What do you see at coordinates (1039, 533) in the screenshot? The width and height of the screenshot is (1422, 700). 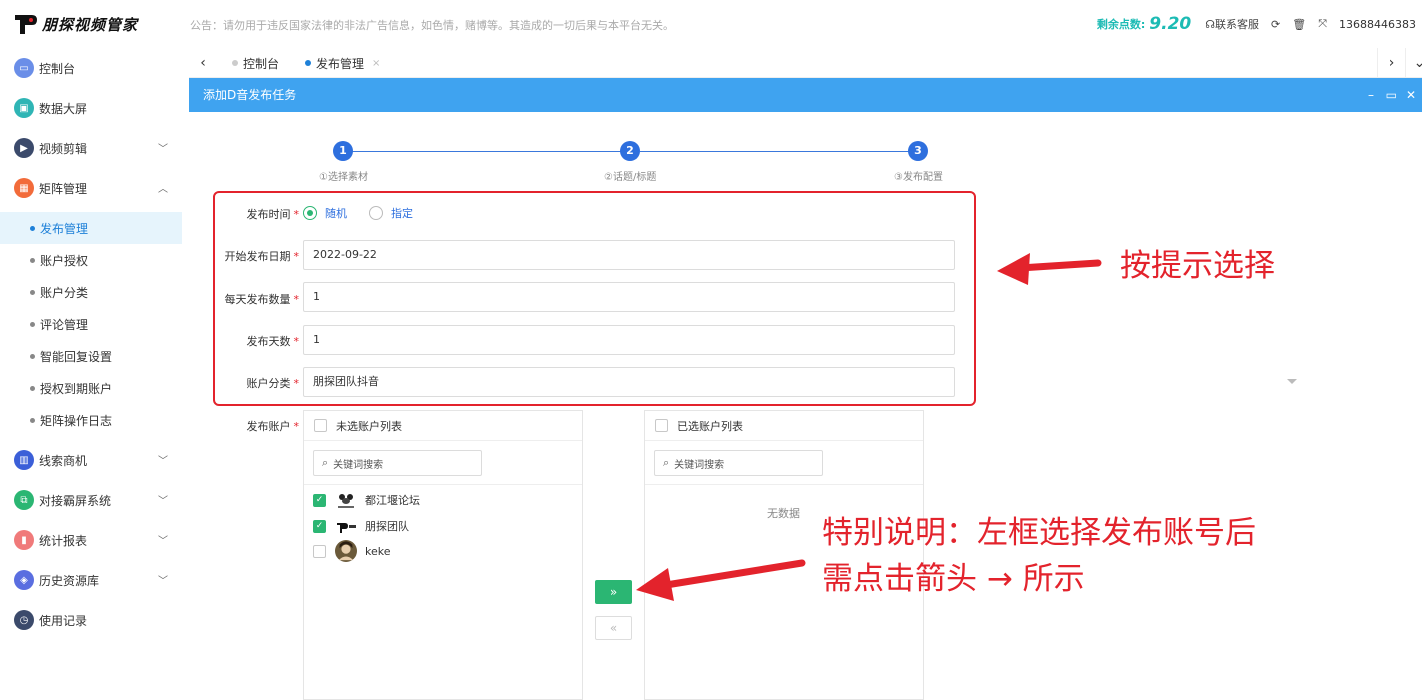 I see `annotation-hint-line1: 特别说明：左框选择发布账号后` at bounding box center [1039, 533].